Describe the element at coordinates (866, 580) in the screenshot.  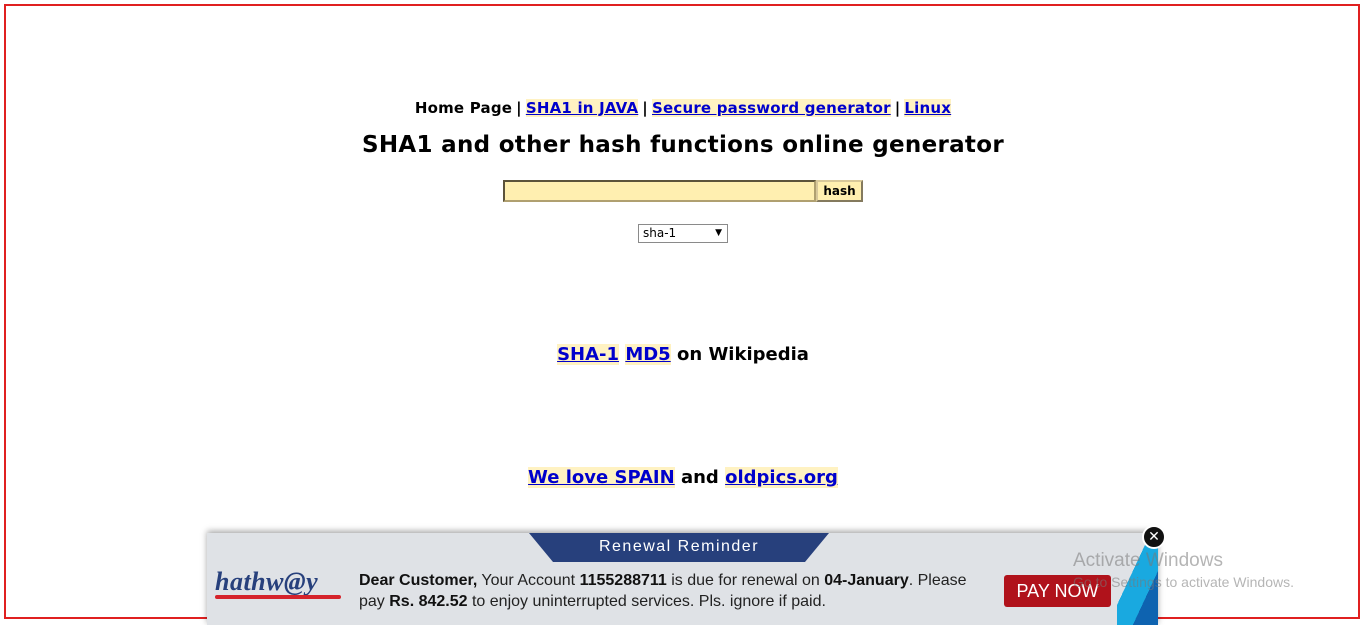
I see `due-date: 04-January` at that location.